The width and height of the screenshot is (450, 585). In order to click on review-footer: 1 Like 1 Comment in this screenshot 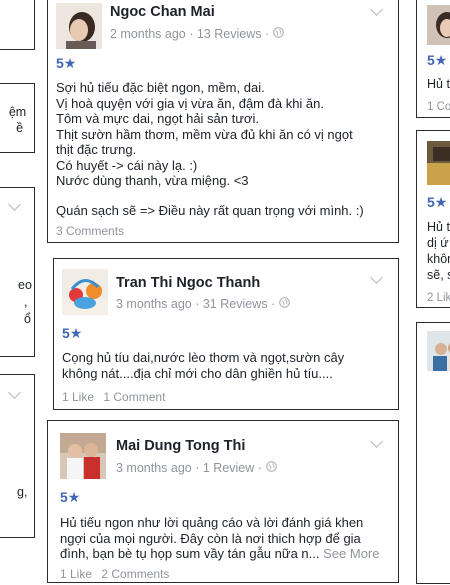, I will do `click(116, 397)`.